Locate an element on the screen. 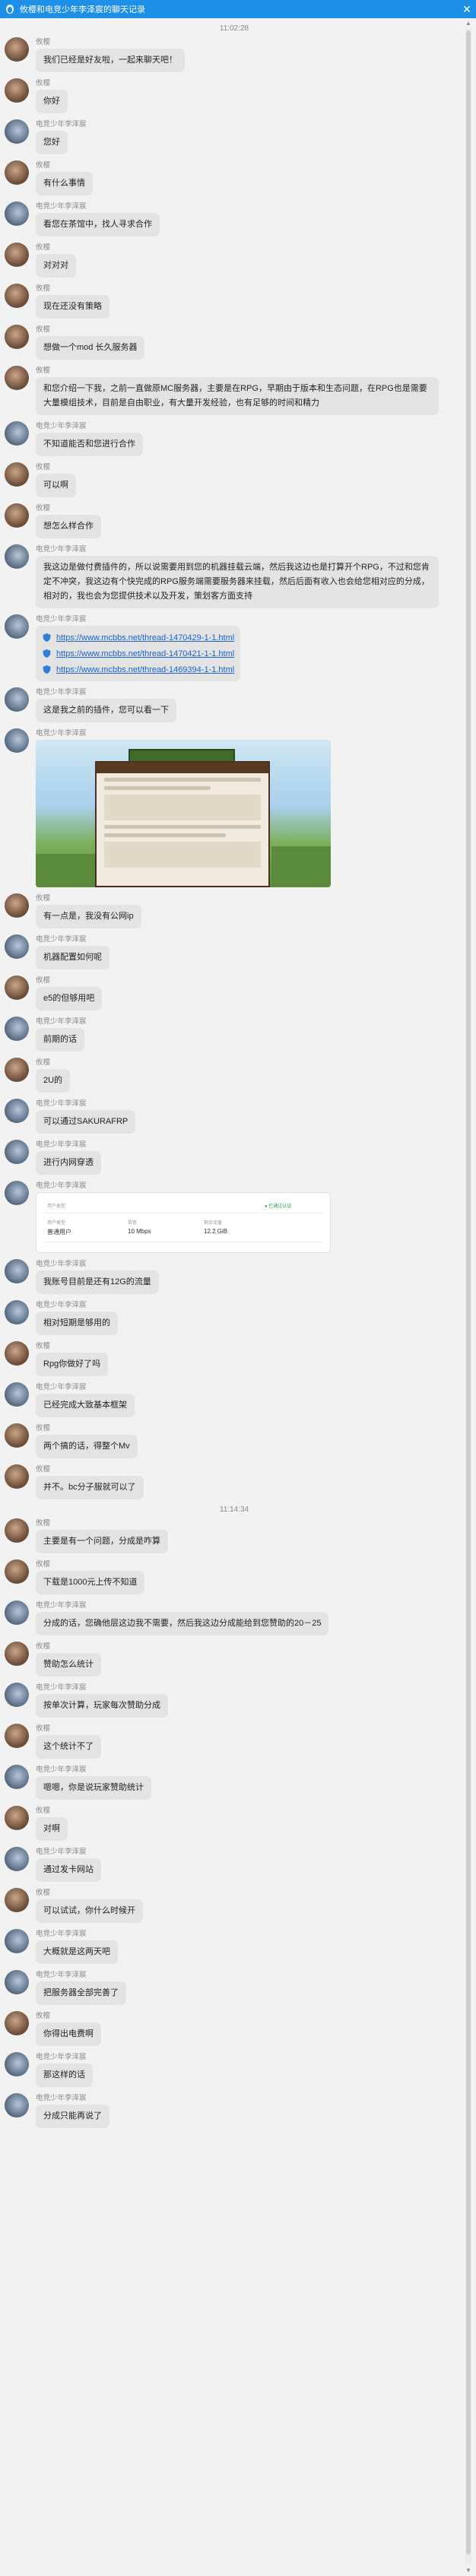 The width and height of the screenshot is (476, 2576). message-bubble: 相对短期是够用的 is located at coordinates (77, 1324).